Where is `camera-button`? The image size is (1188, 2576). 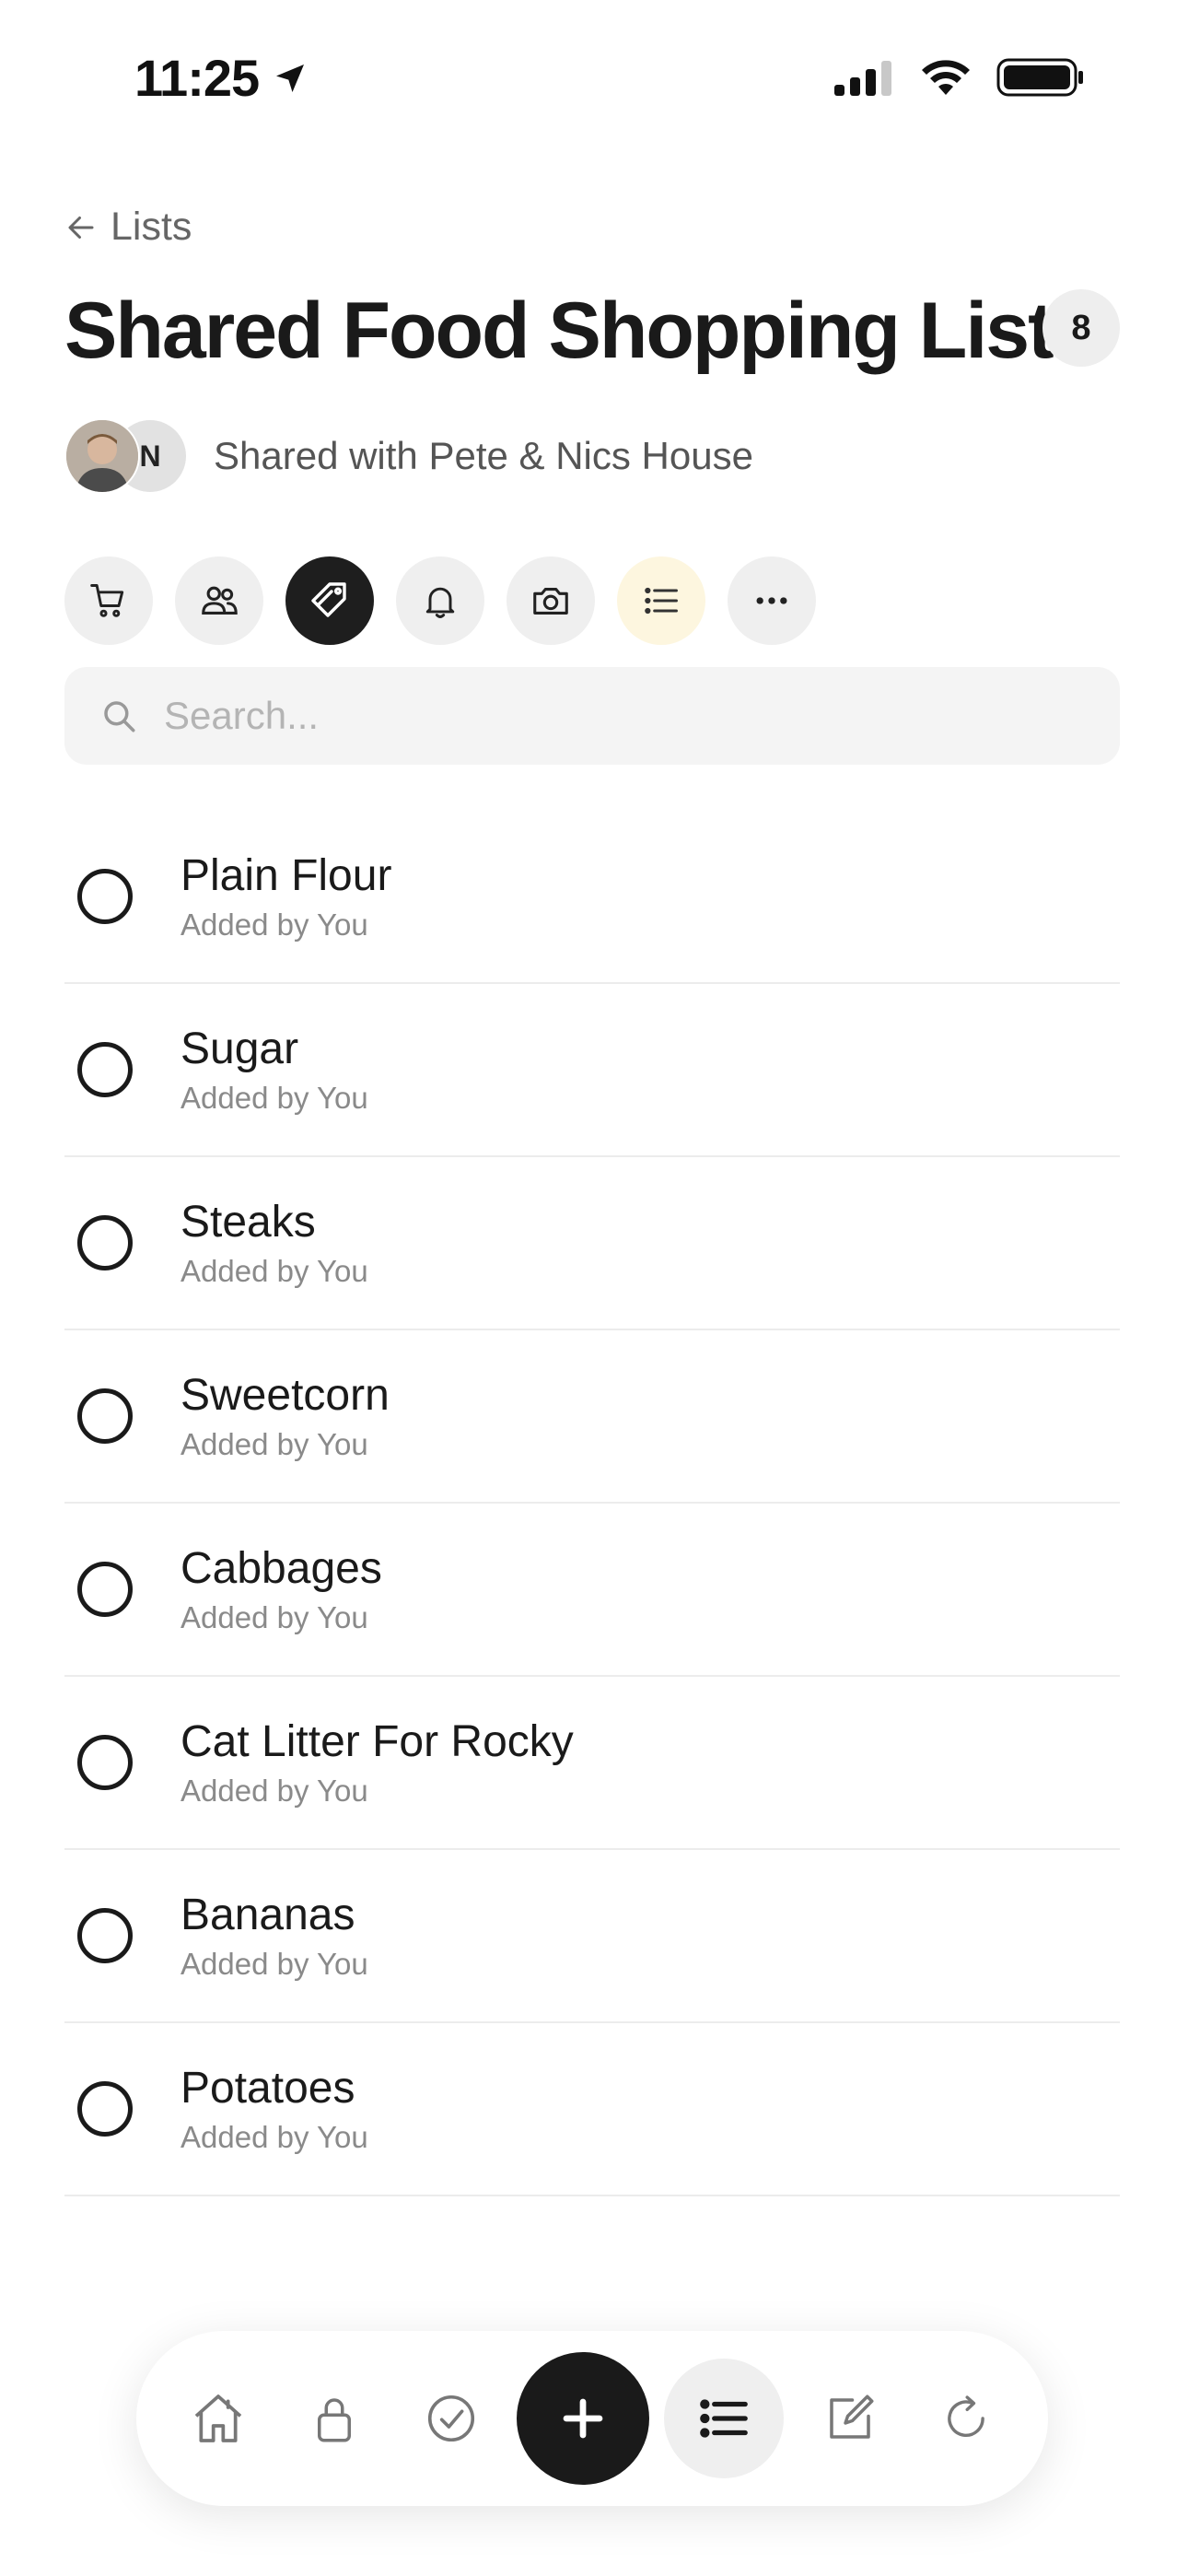 camera-button is located at coordinates (551, 600).